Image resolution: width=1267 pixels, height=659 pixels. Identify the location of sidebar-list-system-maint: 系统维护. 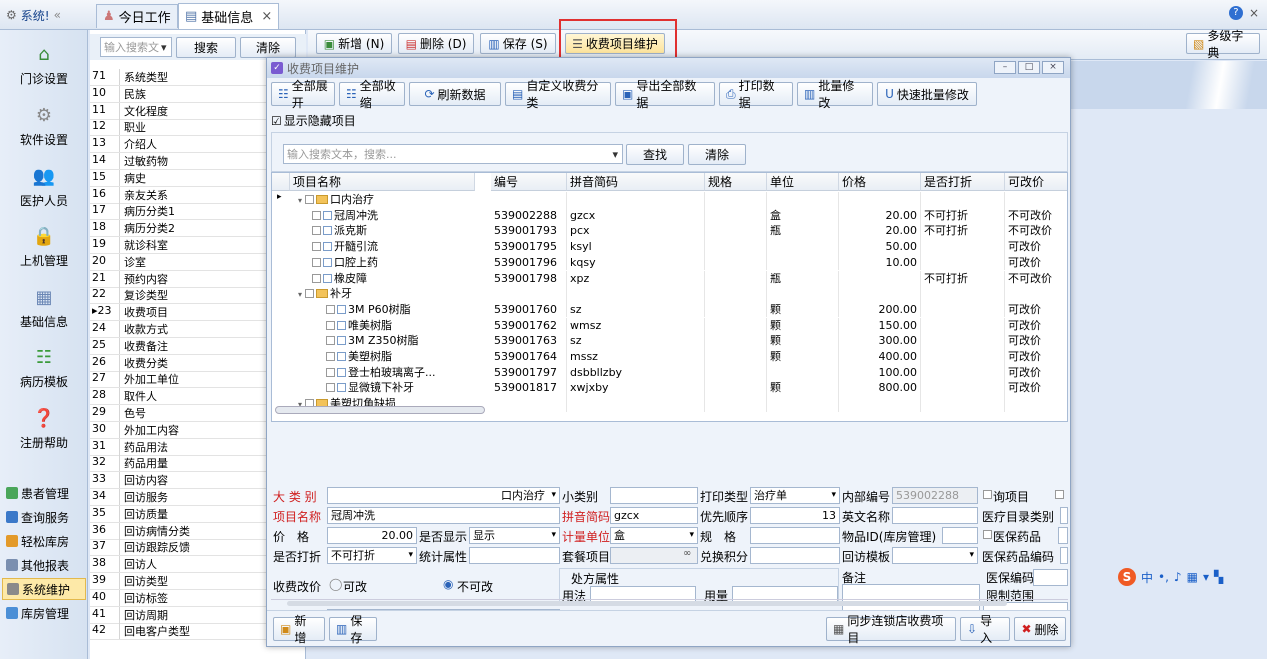
(44, 589).